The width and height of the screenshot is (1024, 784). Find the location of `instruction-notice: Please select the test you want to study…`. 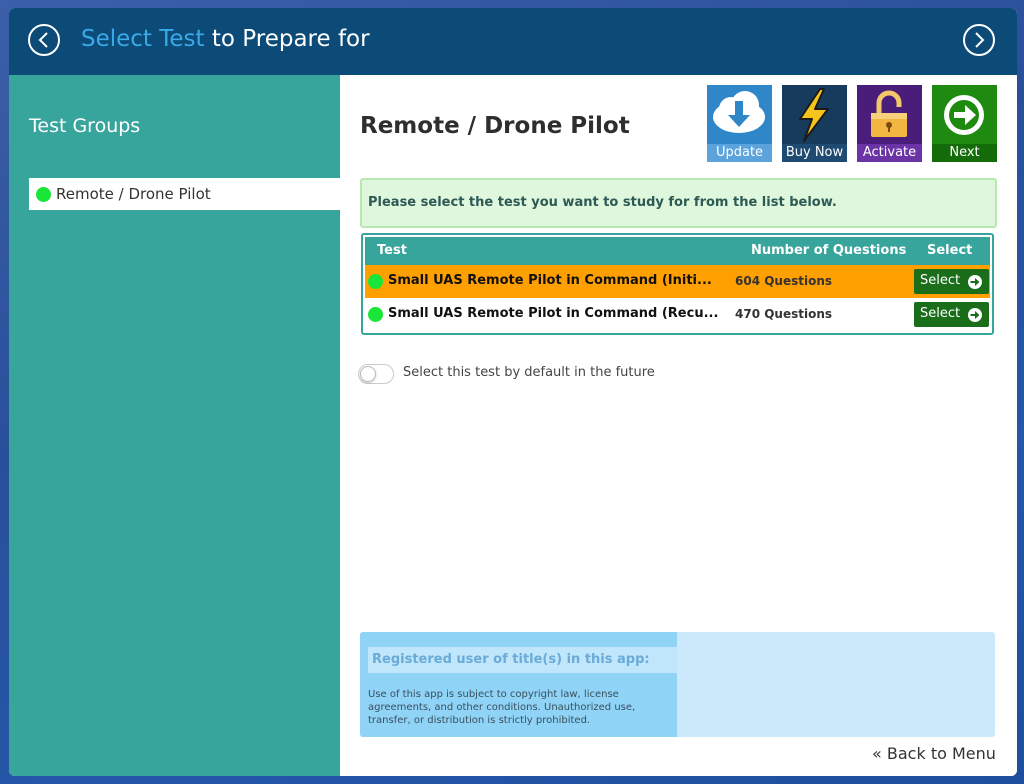

instruction-notice: Please select the test you want to study… is located at coordinates (678, 203).